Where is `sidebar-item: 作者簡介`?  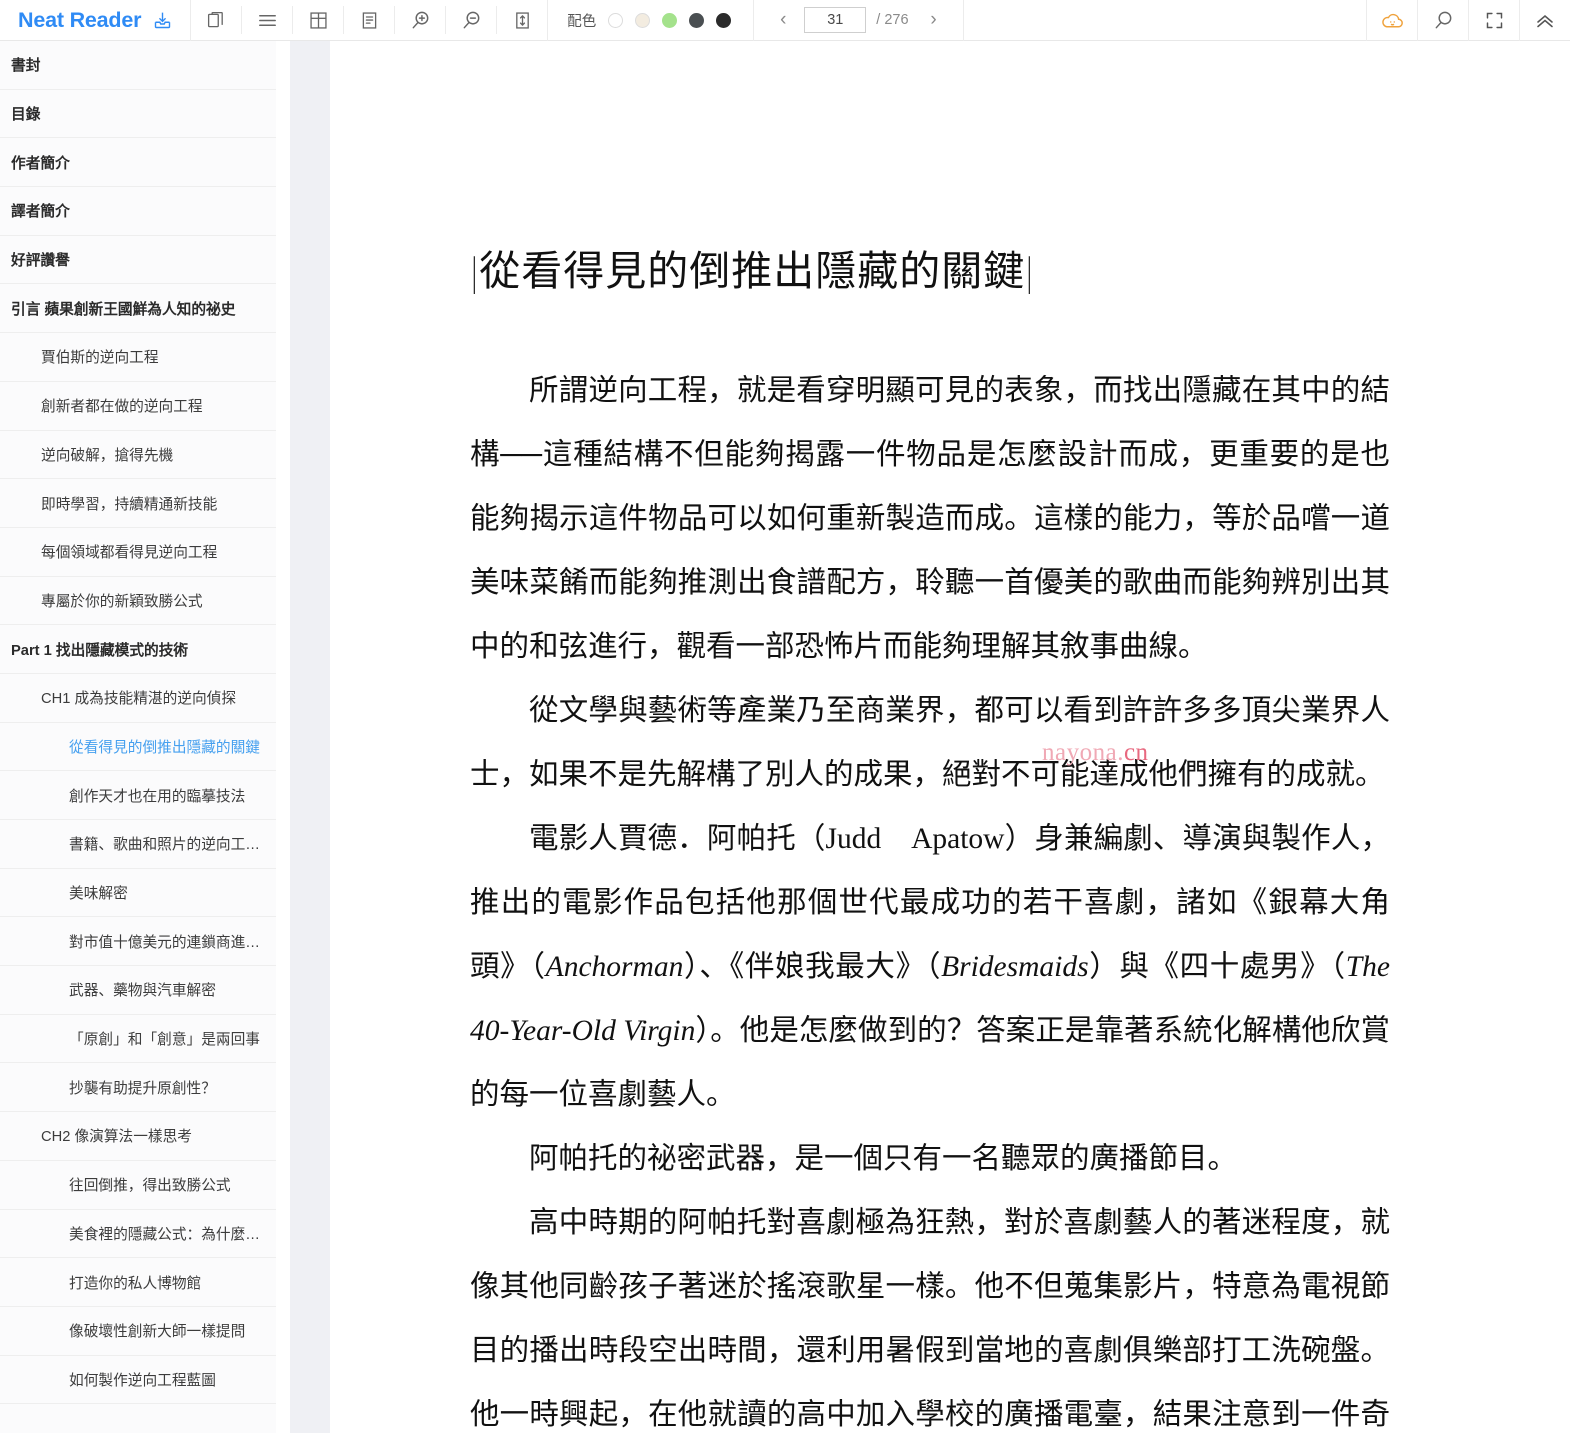 sidebar-item: 作者簡介 is located at coordinates (138, 163).